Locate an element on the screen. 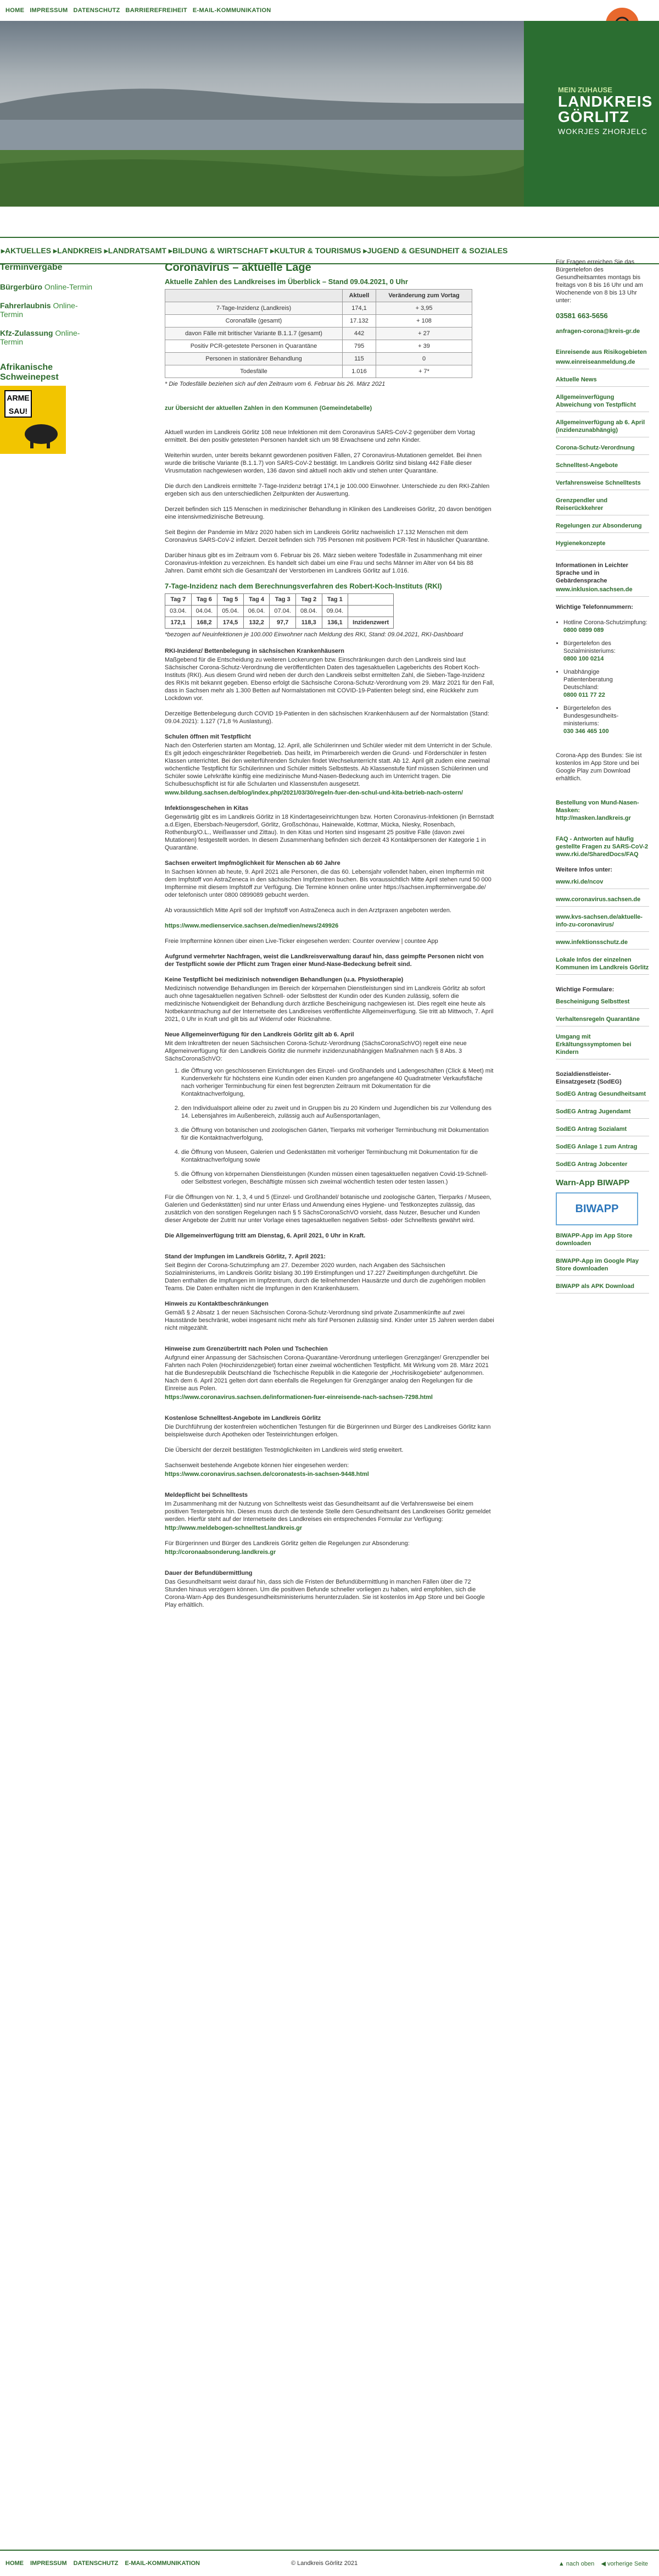 The image size is (659, 2576). topnav-email: E-MAIL-KOMMUNIKATION is located at coordinates (232, 10).